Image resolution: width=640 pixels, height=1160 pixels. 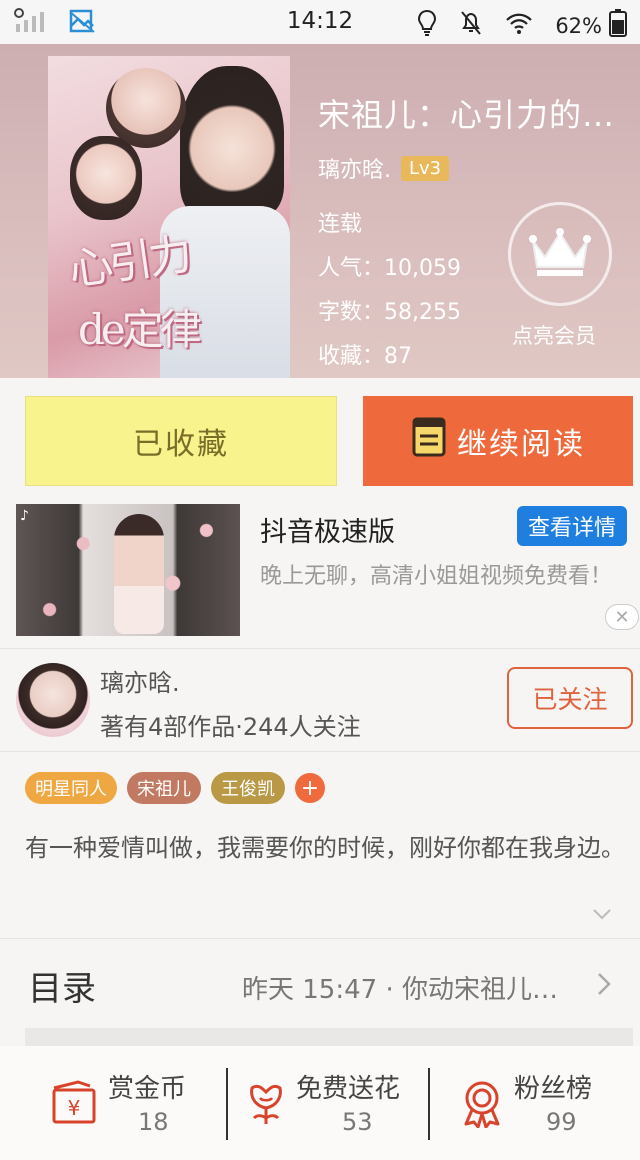 What do you see at coordinates (62, 989) in the screenshot?
I see `toc-title: 目录` at bounding box center [62, 989].